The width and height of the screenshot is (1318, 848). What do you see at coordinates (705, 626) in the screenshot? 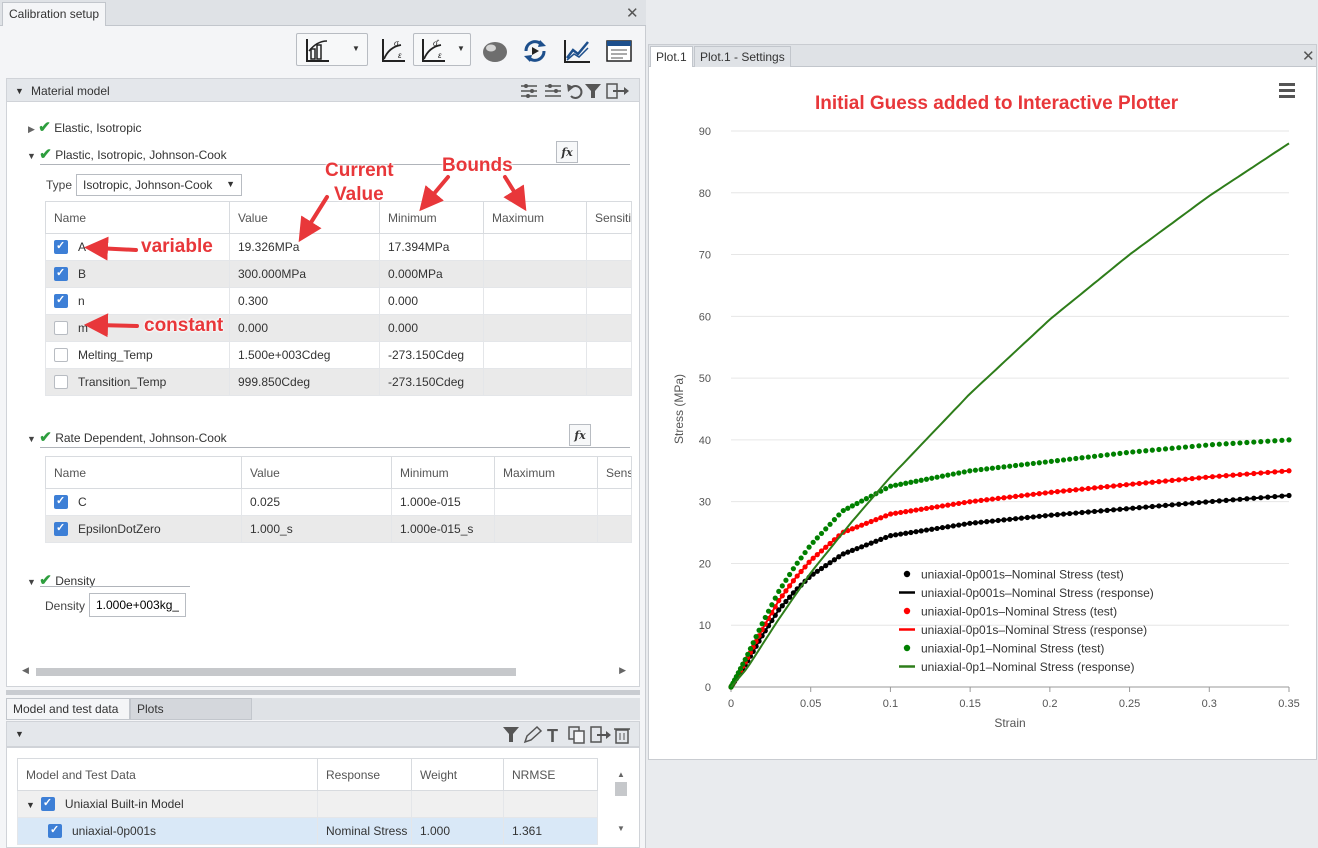
I see `y-tick-label: 10` at bounding box center [705, 626].